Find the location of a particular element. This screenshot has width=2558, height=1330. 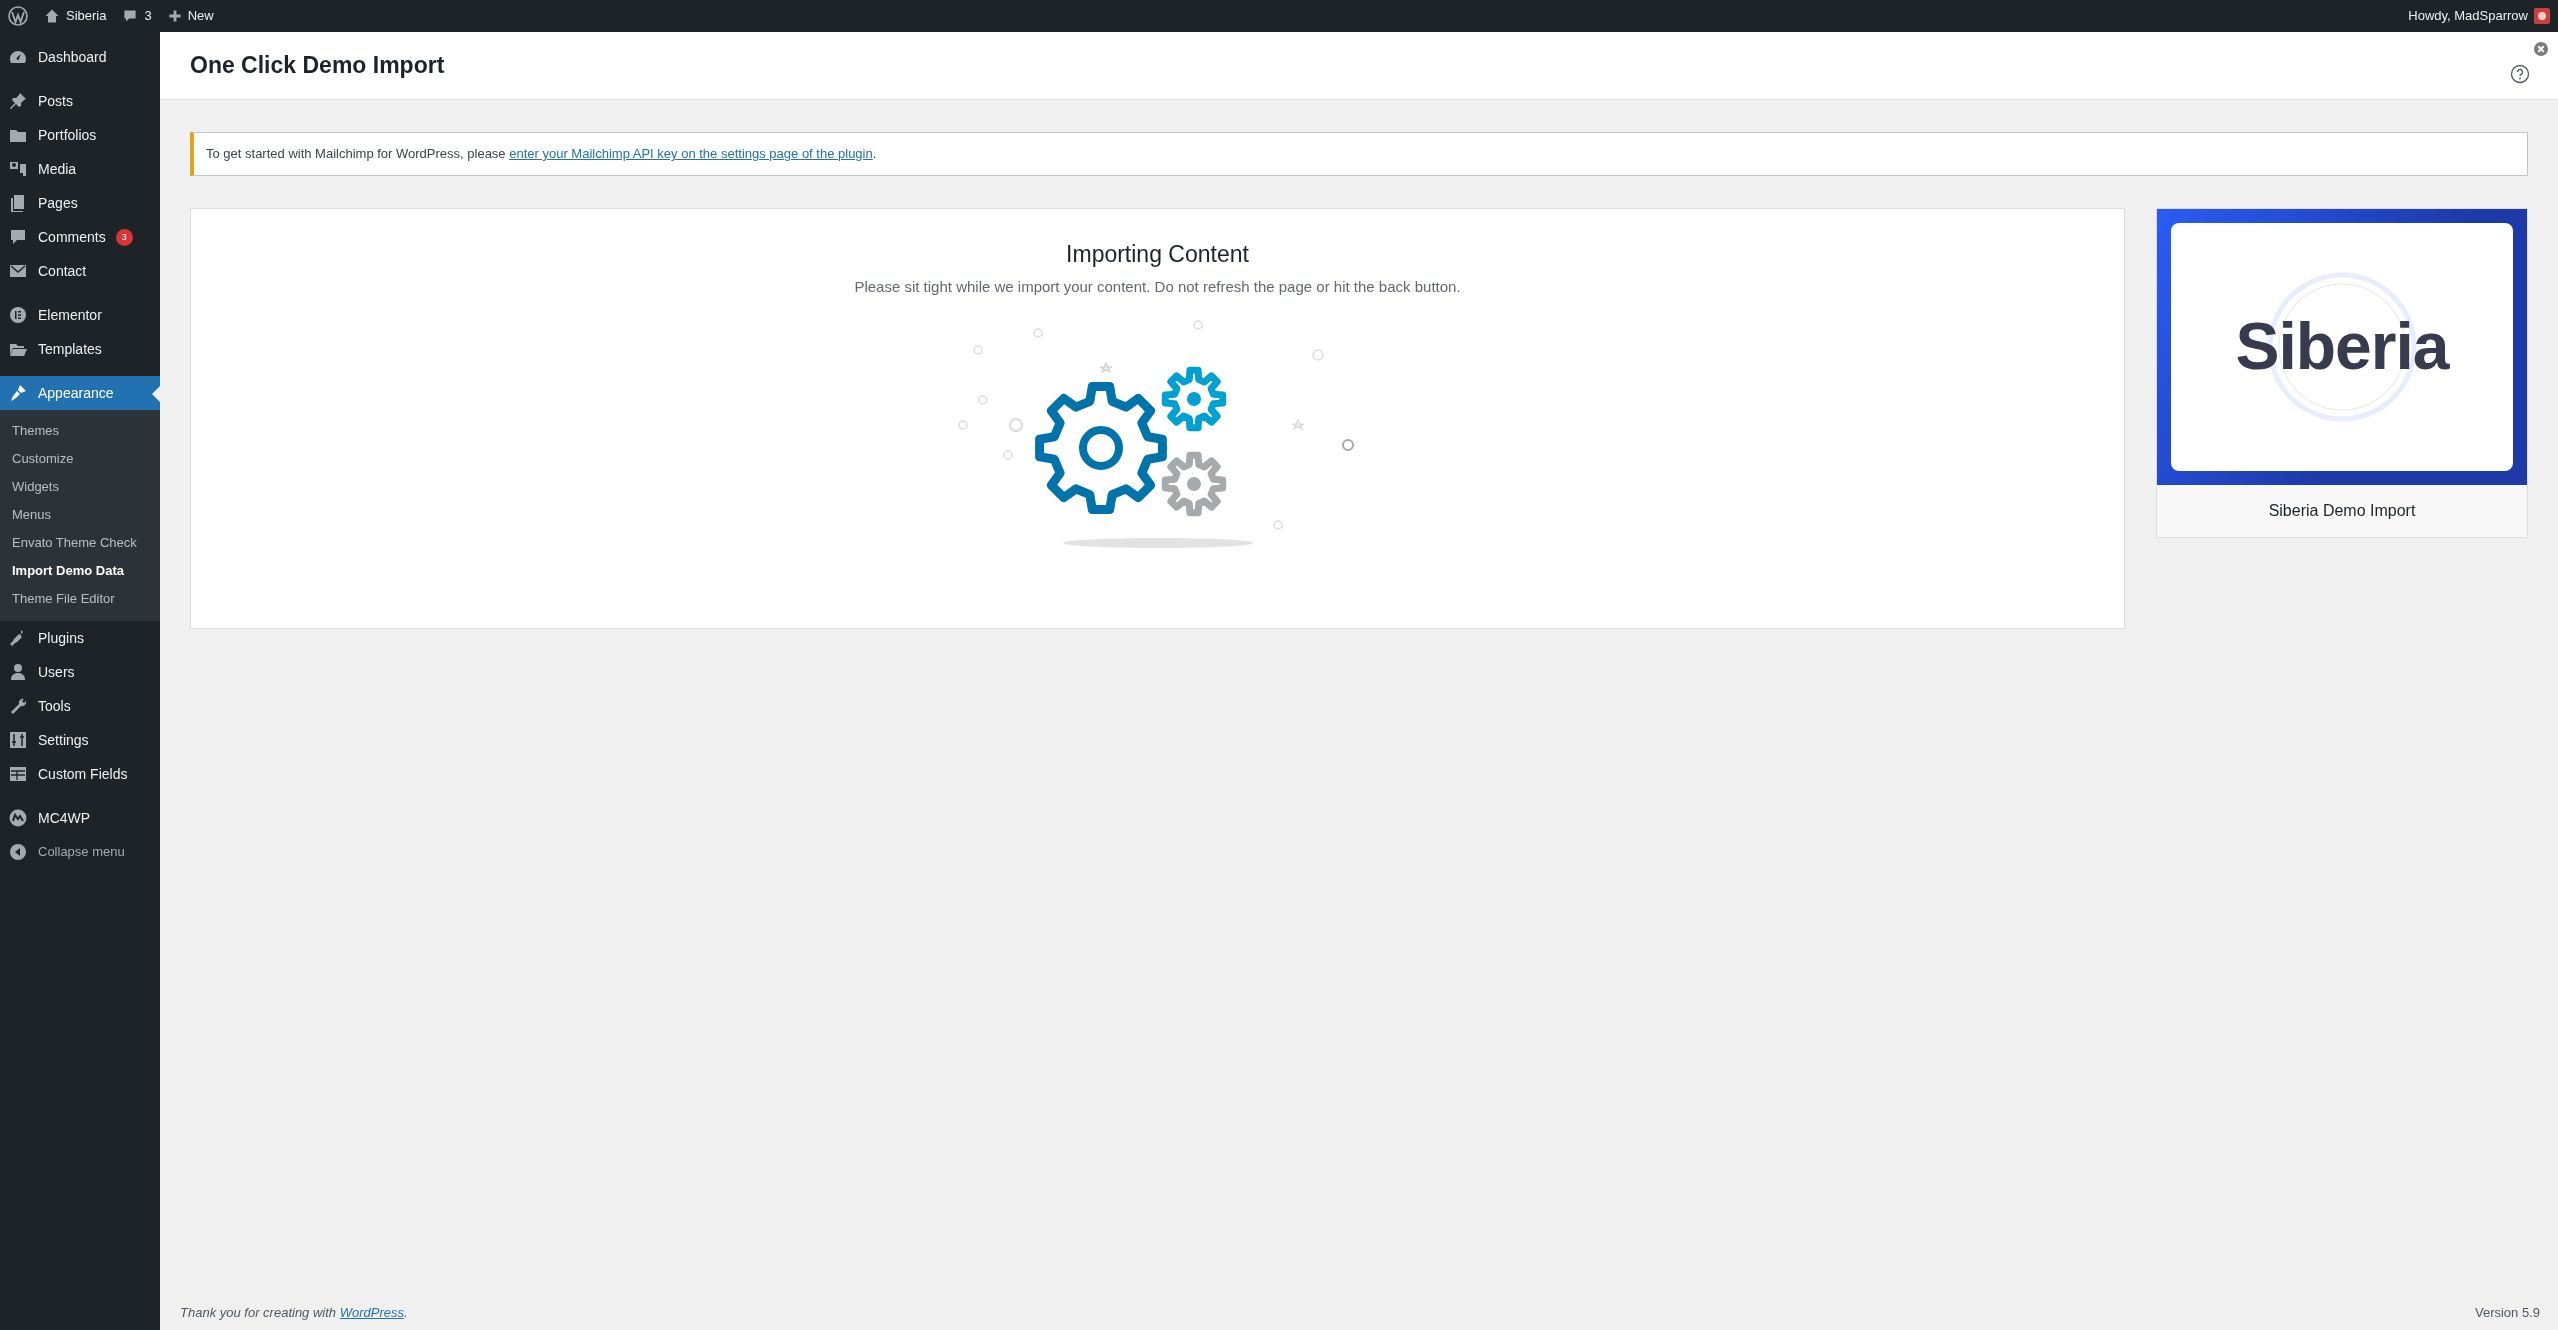

notice-text: To get started with Mailchimp for WordPress, please enter your Mailchimp API key on the settings page of the plugin. is located at coordinates (541, 153).